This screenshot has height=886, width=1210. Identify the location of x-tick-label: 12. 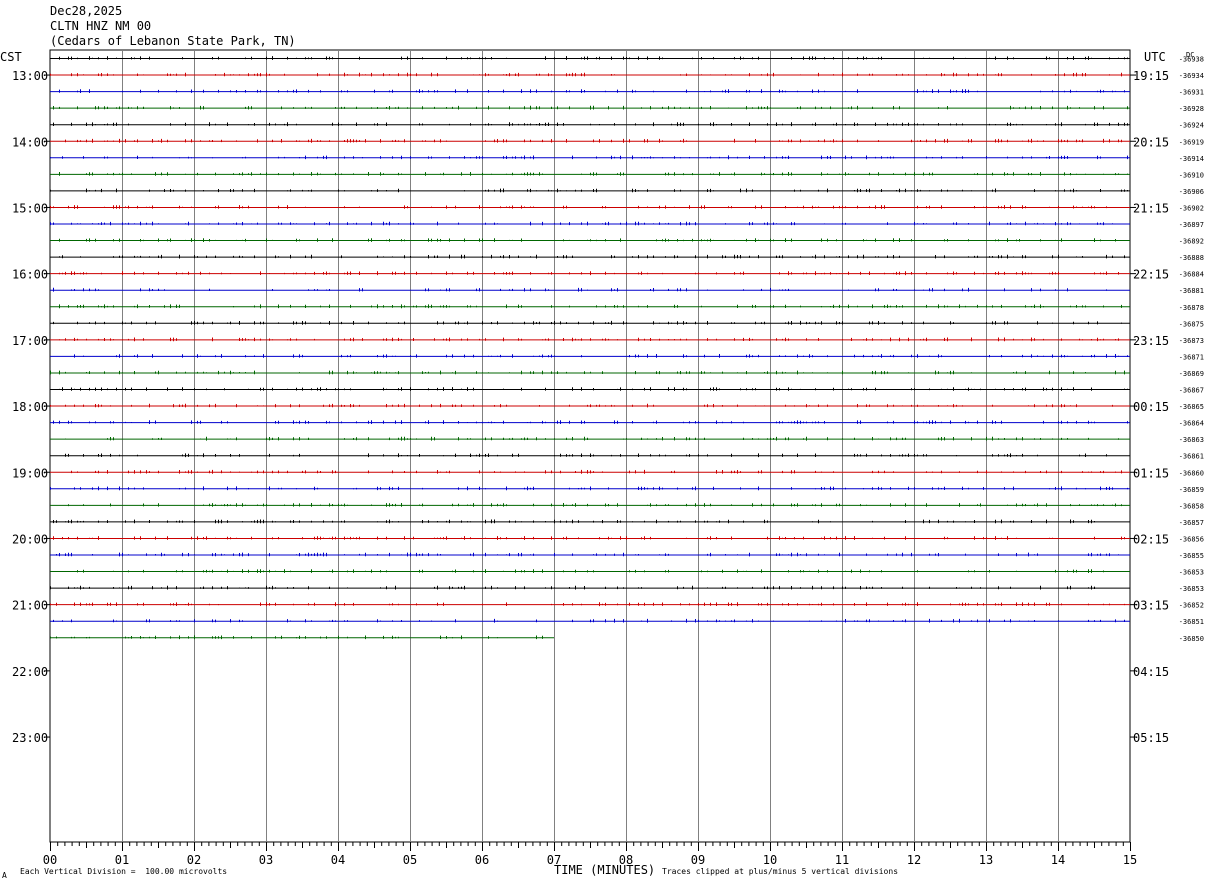
(914, 860).